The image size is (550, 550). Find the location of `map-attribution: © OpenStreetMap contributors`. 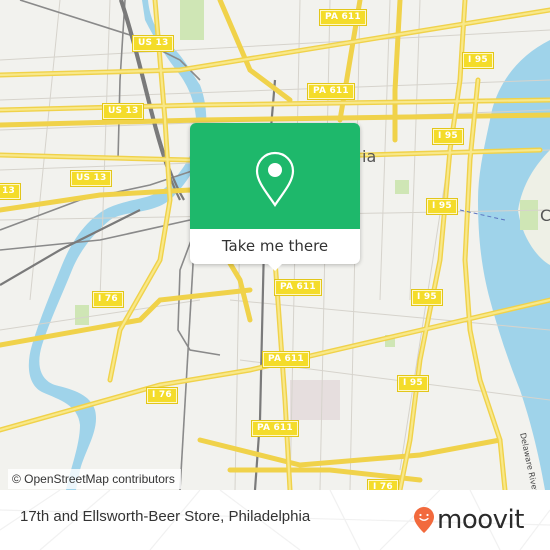

map-attribution: © OpenStreetMap contributors is located at coordinates (94, 479).